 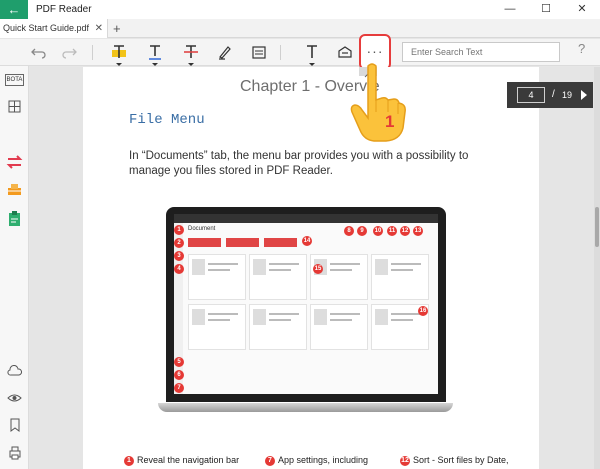 I want to click on clipboard-icon, so click(x=14, y=218).